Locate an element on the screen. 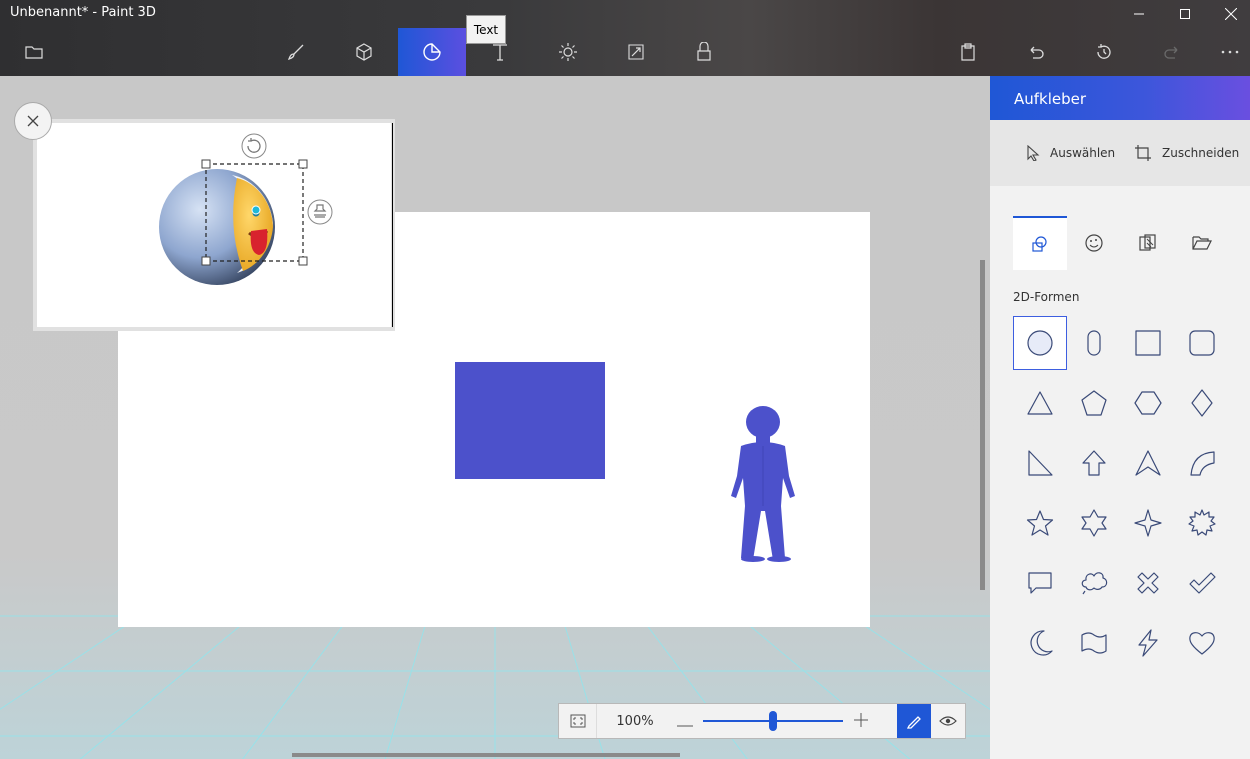 This screenshot has height=759, width=1250. undo-icon is located at coordinates (1037, 52).